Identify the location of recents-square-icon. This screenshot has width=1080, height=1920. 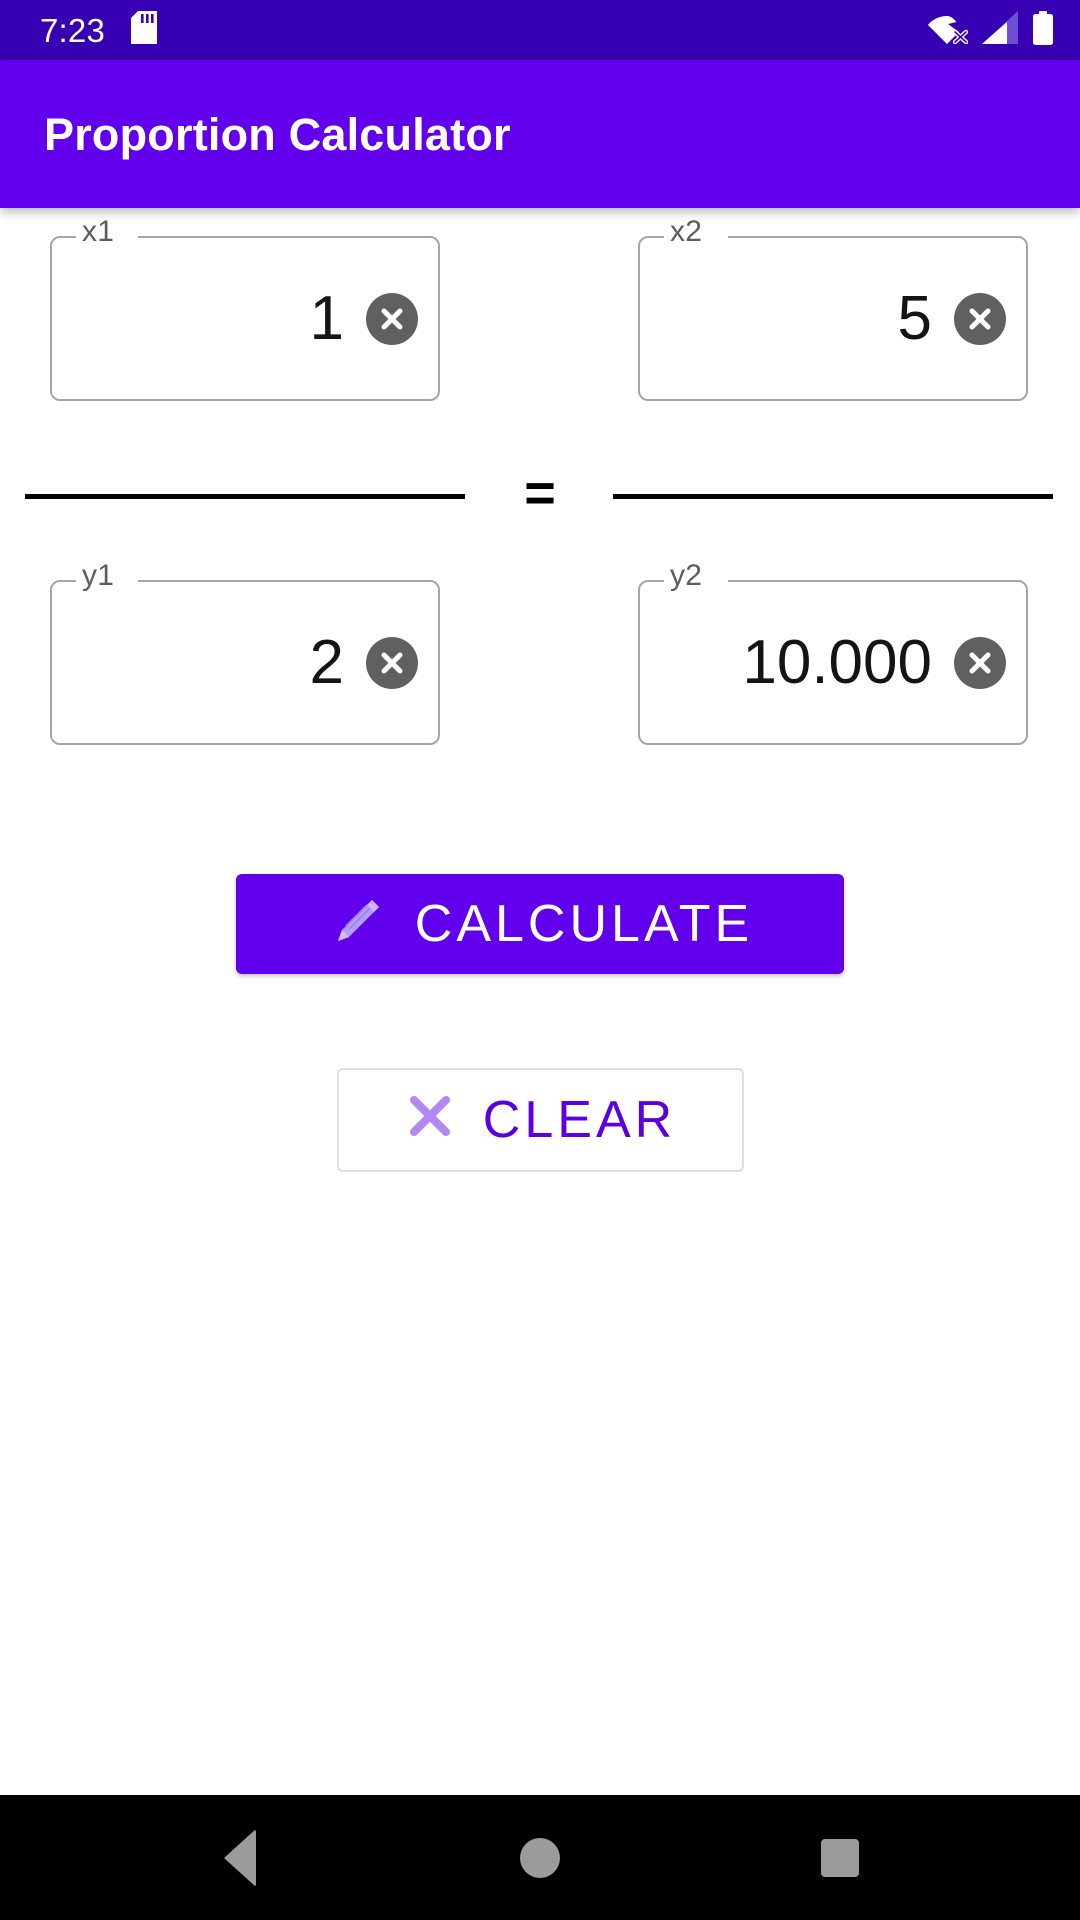
(840, 1857).